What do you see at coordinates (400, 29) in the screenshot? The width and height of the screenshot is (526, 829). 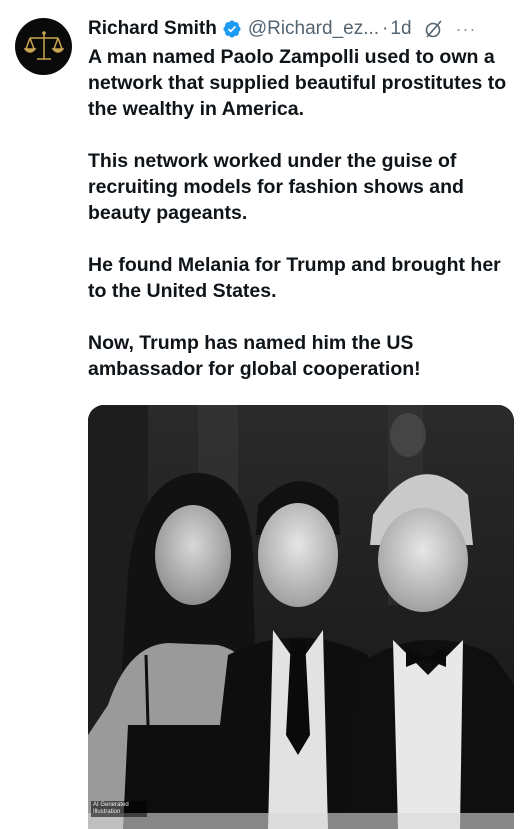 I see `timestamp: 1d` at bounding box center [400, 29].